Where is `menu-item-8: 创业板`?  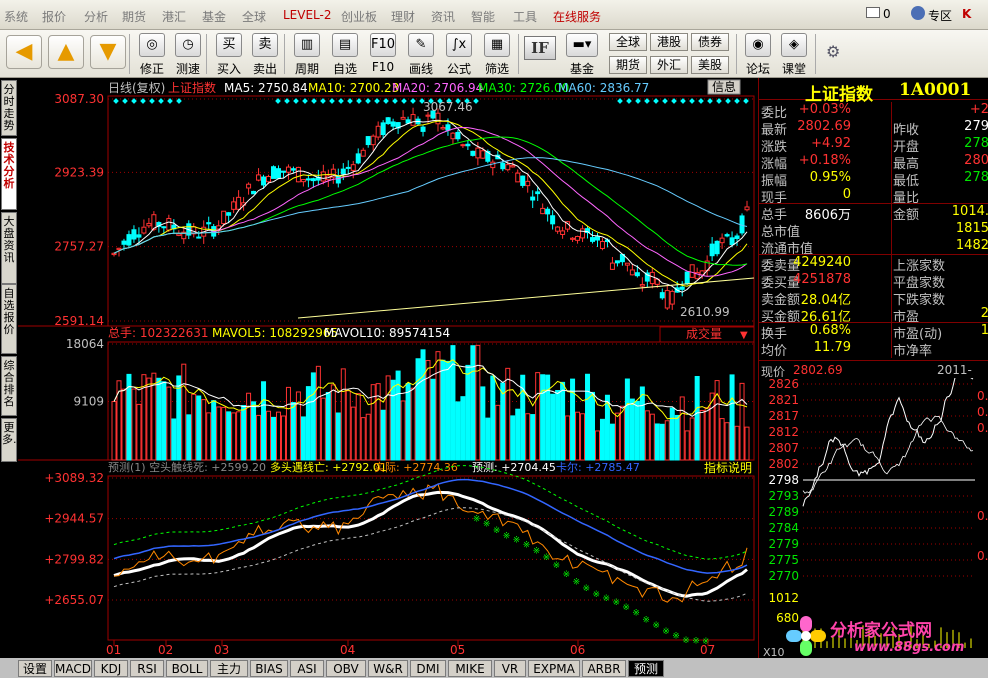
menu-item-8: 创业板 is located at coordinates (359, 16).